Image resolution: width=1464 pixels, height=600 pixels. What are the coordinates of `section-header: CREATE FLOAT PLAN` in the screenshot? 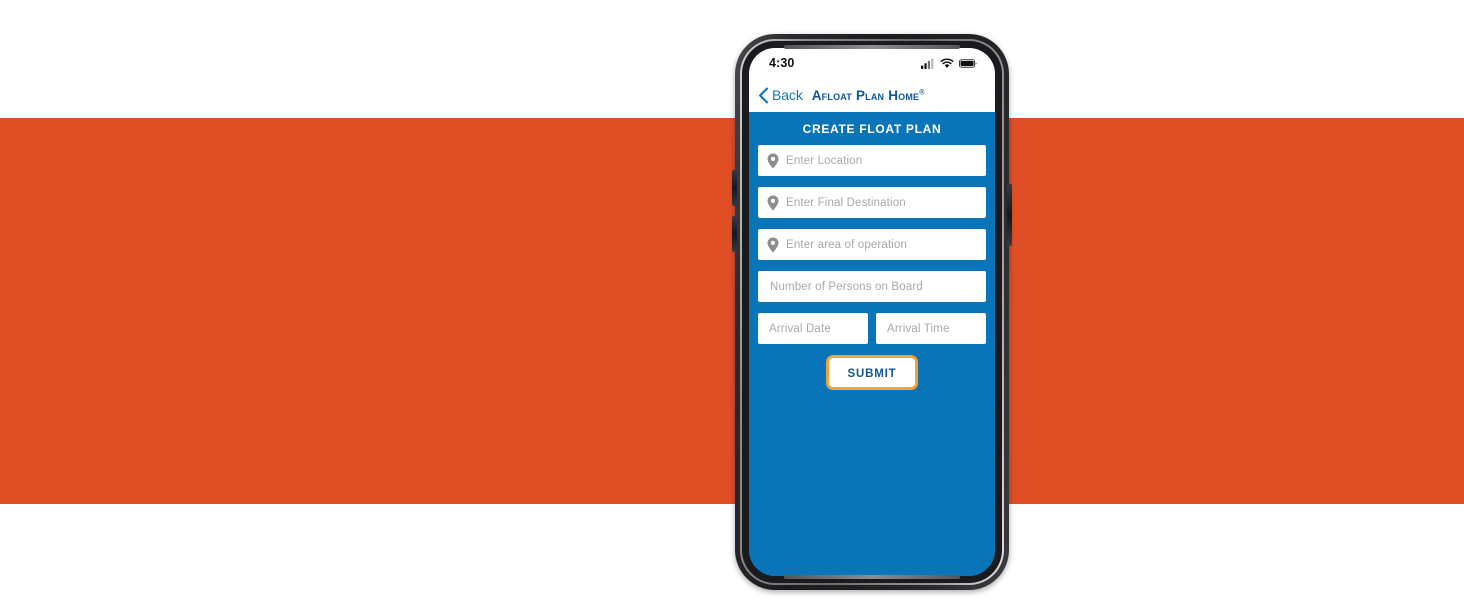 It's located at (872, 128).